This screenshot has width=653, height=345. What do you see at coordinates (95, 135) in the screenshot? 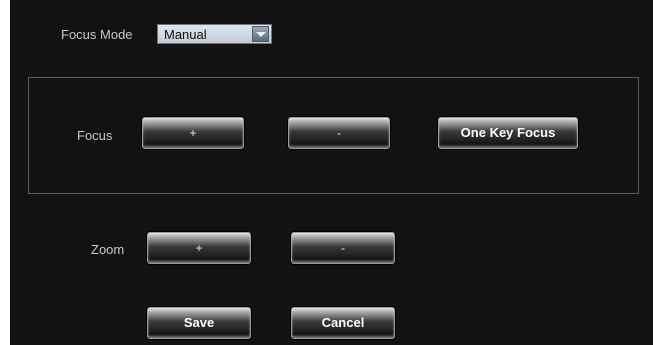
I see `focus-label: Focus` at bounding box center [95, 135].